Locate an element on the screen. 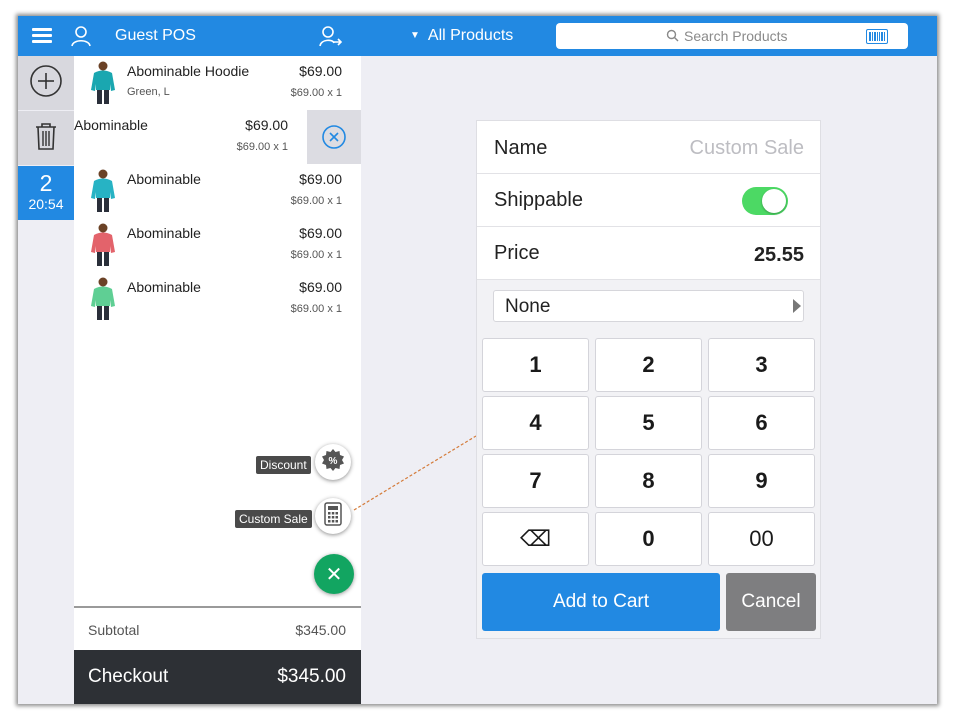  discount-badge-icon: % is located at coordinates (333, 462).